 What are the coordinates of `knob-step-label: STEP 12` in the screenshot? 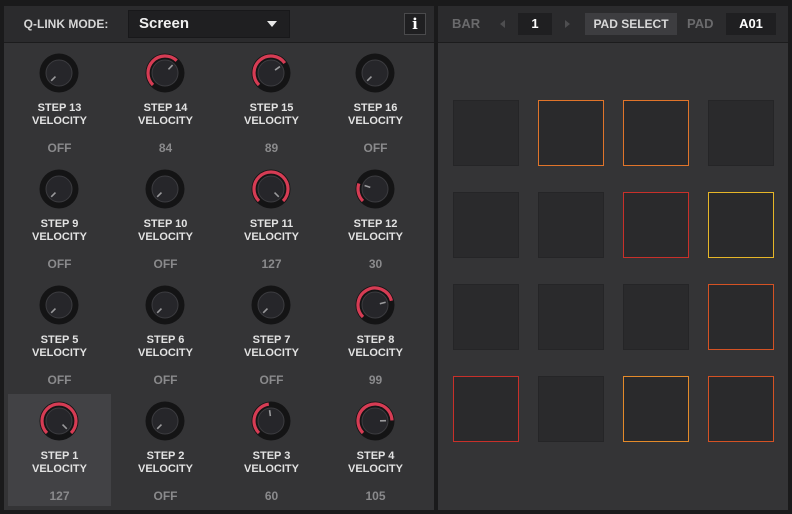 It's located at (375, 224).